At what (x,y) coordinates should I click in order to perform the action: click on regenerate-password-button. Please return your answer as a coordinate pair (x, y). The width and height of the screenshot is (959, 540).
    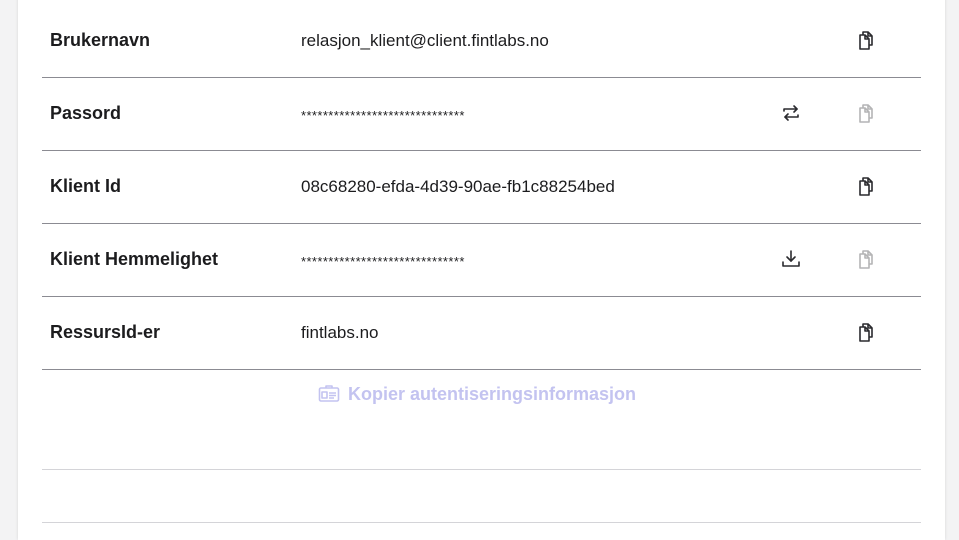
    Looking at the image, I should click on (791, 113).